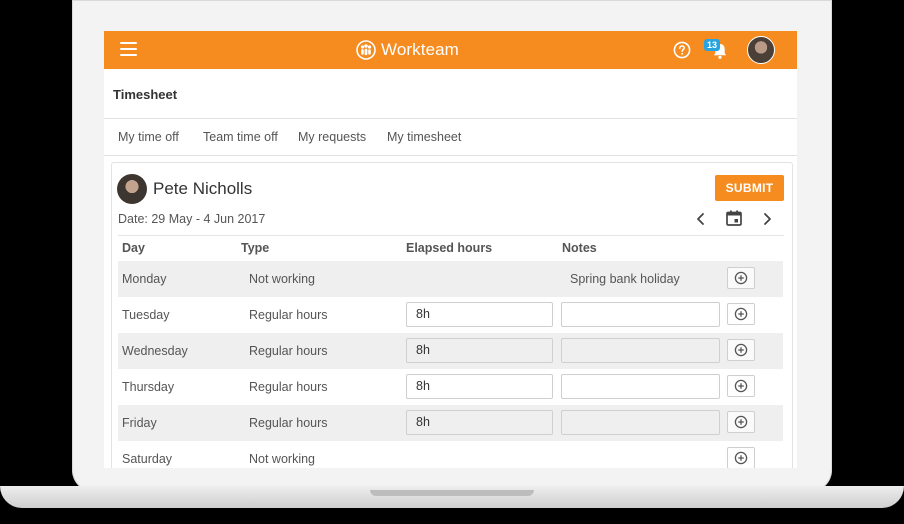 Image resolution: width=904 pixels, height=524 pixels. What do you see at coordinates (192, 219) in the screenshot?
I see `date-range: Date: 29 May - 4 Jun 2017` at bounding box center [192, 219].